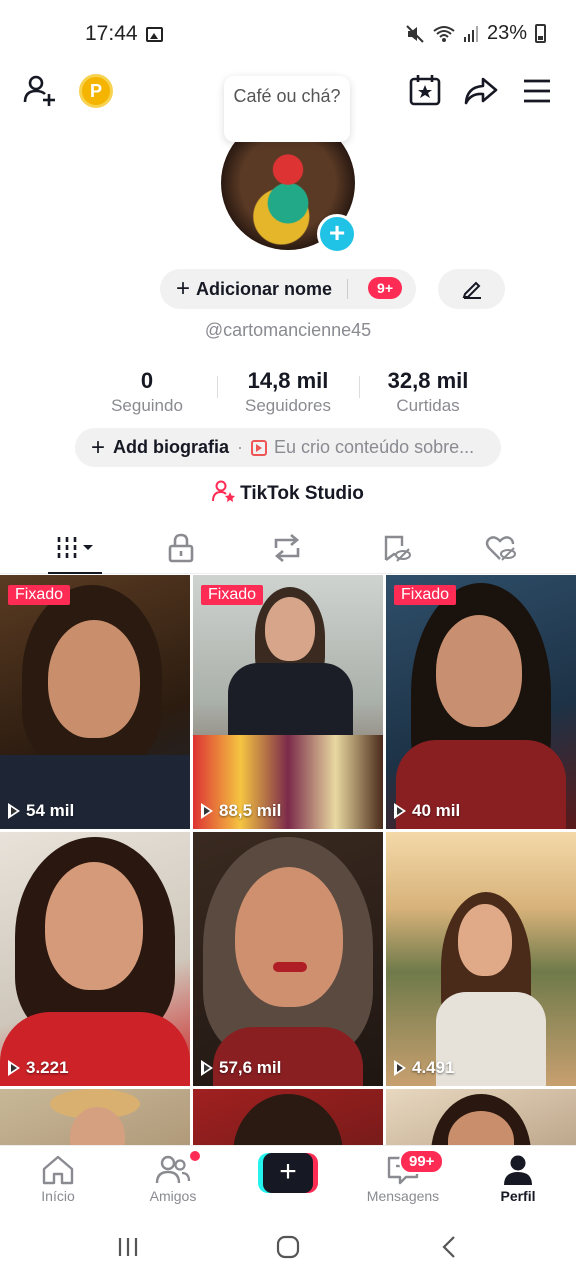 The height and width of the screenshot is (1280, 576). Describe the element at coordinates (422, 1161) in the screenshot. I see `messages-badge: 99+` at that location.